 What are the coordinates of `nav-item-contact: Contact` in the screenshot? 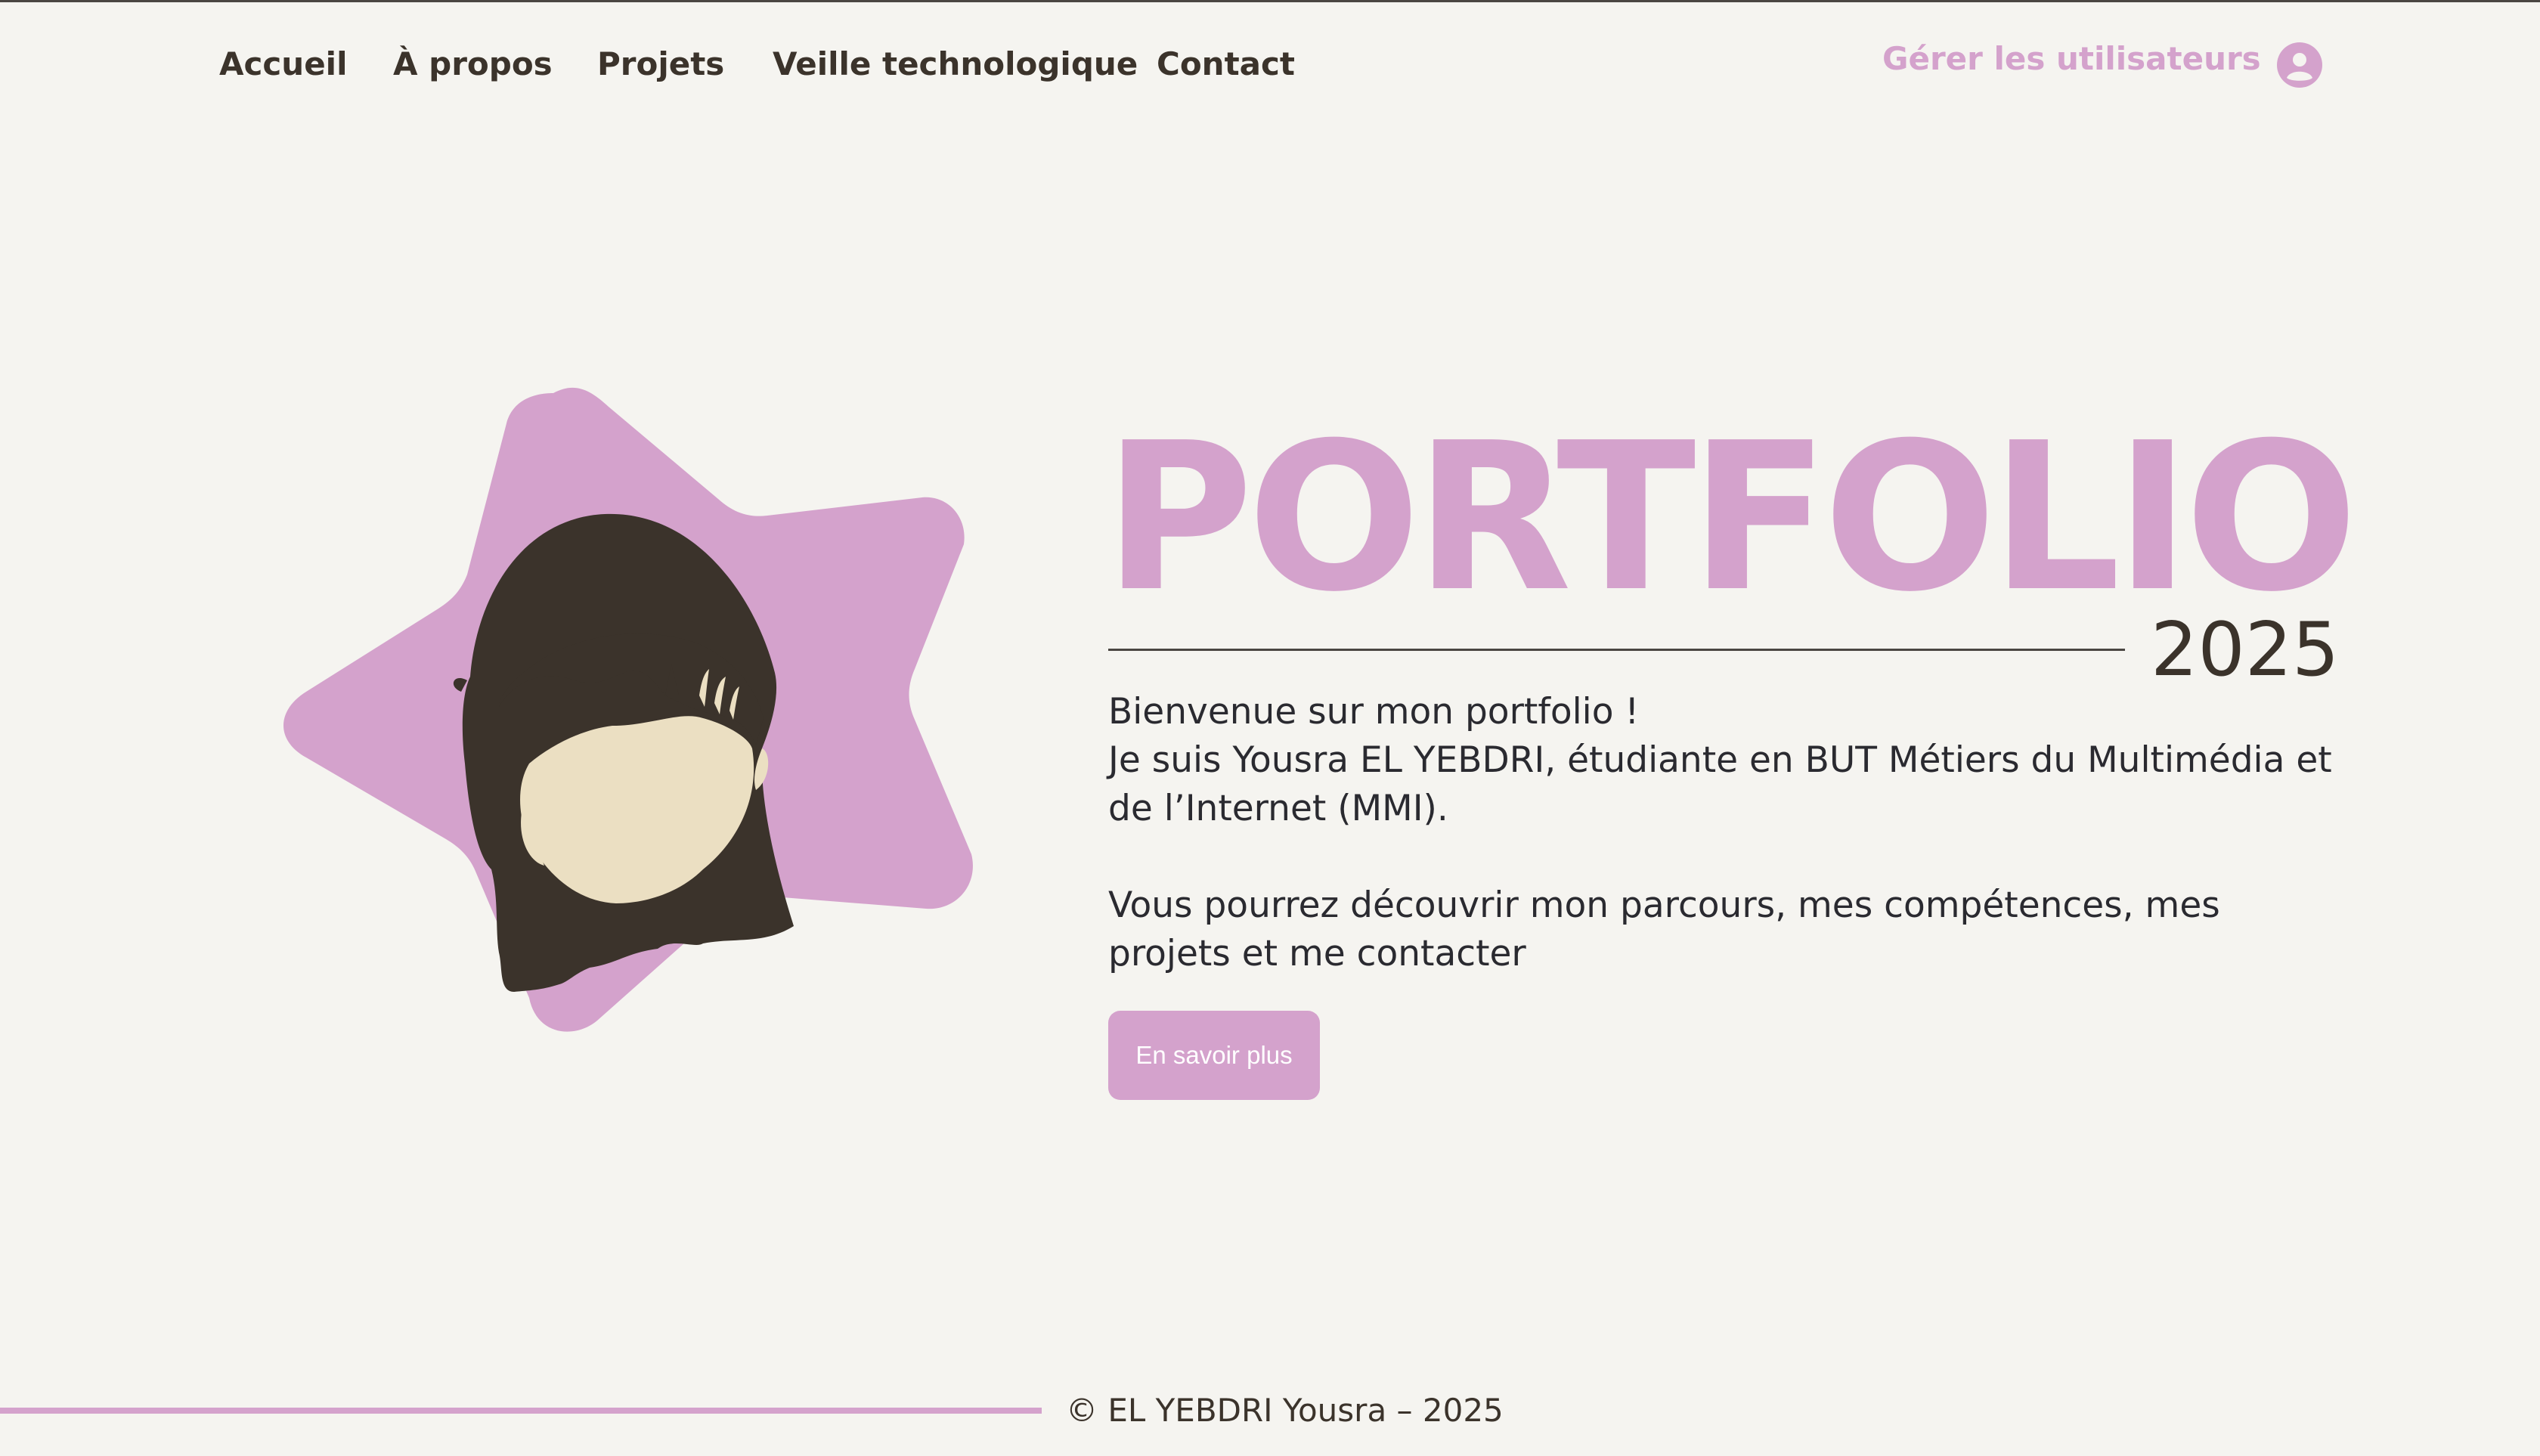 It's located at (1226, 64).